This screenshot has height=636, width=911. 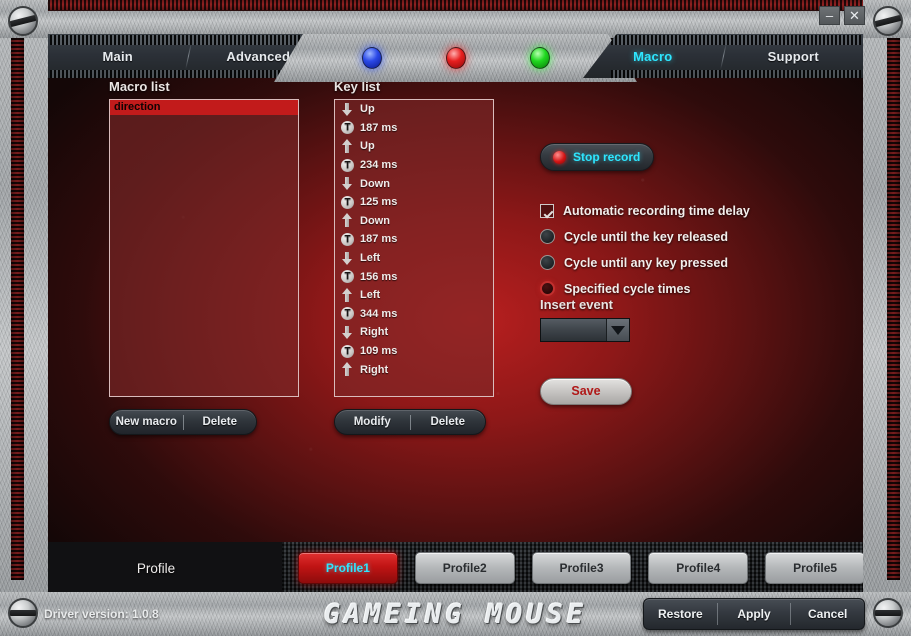 What do you see at coordinates (680, 614) in the screenshot?
I see `restore-button: Restore` at bounding box center [680, 614].